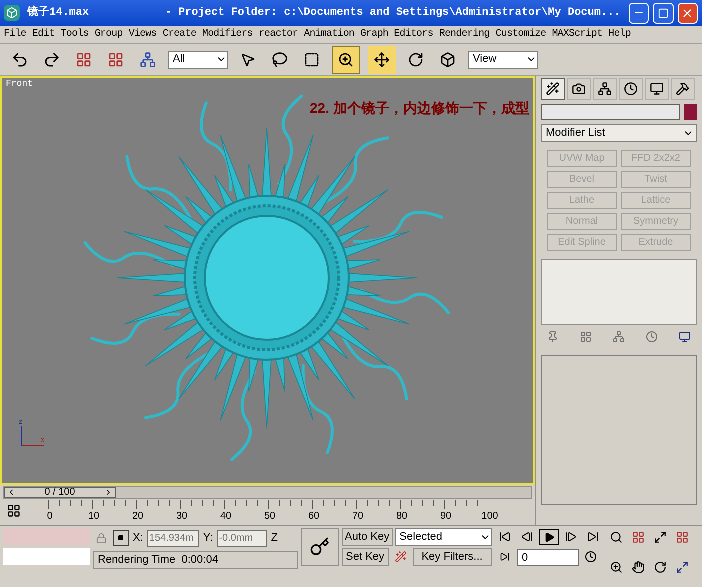 The height and width of the screenshot is (587, 702). What do you see at coordinates (358, 517) in the screenshot?
I see `frame-label: 70` at bounding box center [358, 517].